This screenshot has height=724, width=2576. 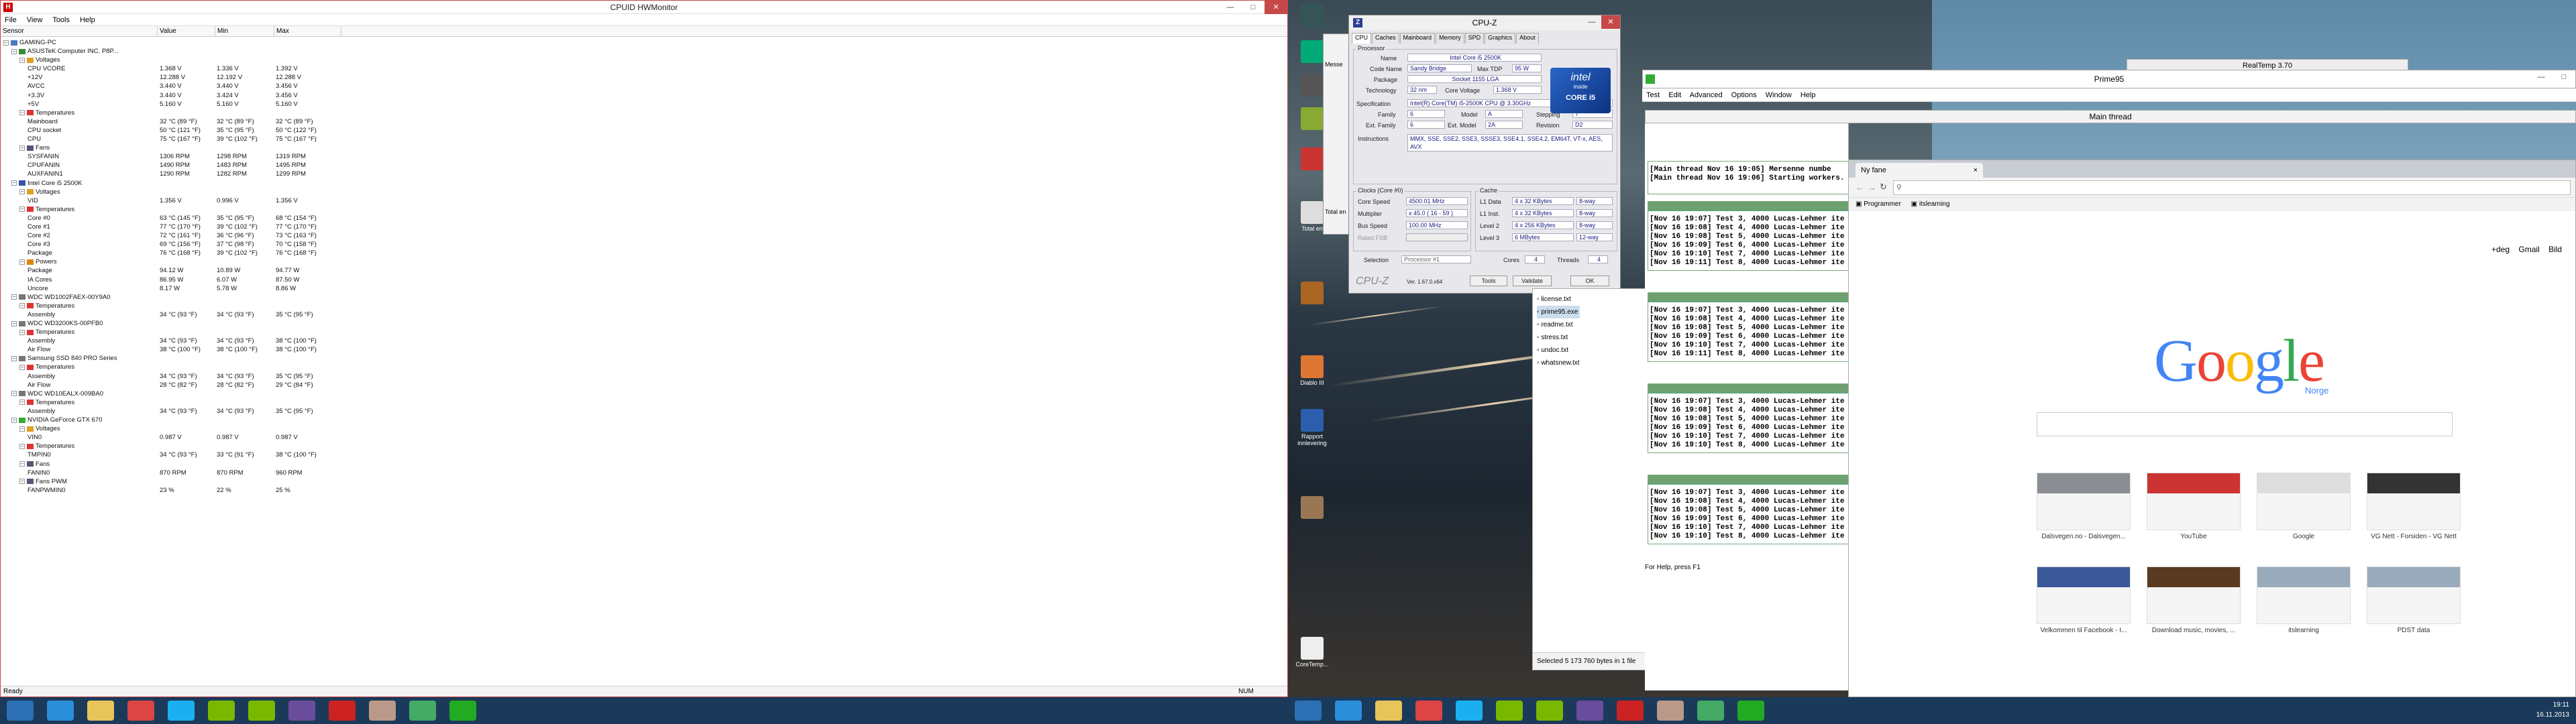 I want to click on menu-edit: Edit, so click(x=1674, y=95).